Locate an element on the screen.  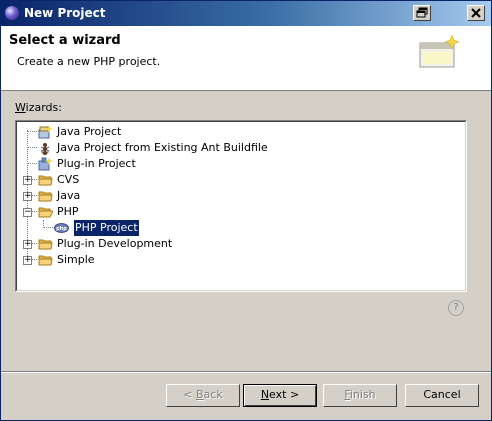
finish-button: Finish is located at coordinates (360, 395).